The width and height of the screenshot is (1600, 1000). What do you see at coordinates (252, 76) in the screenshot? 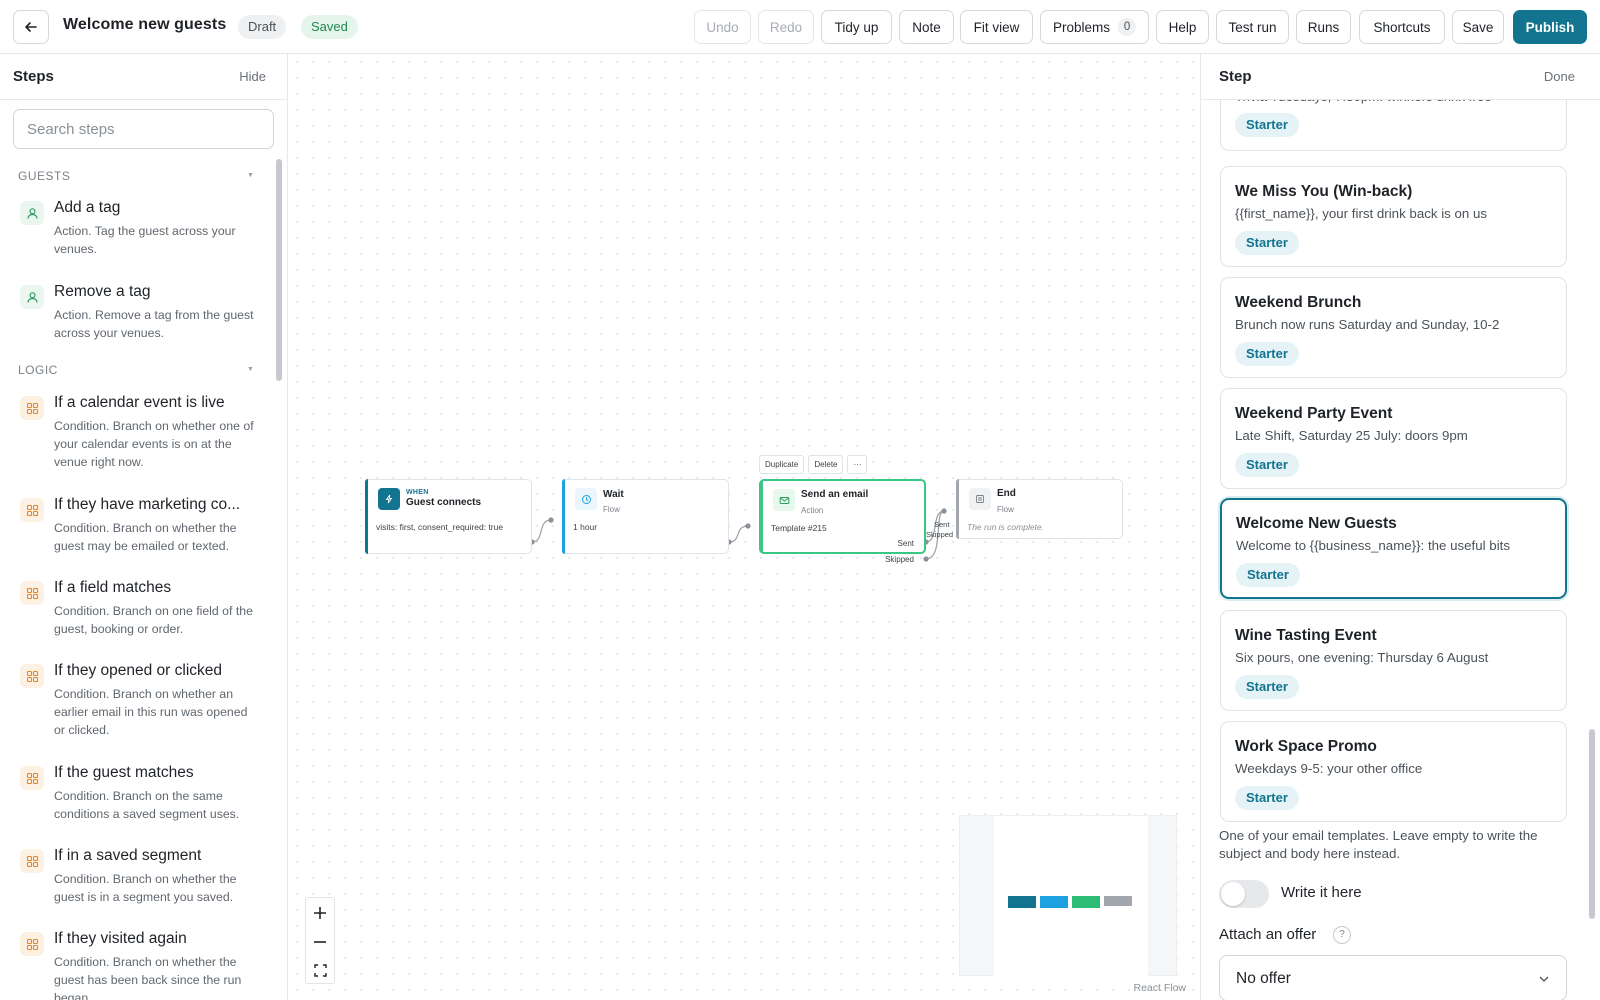
I see `hide-sidebar-button: Hide` at bounding box center [252, 76].